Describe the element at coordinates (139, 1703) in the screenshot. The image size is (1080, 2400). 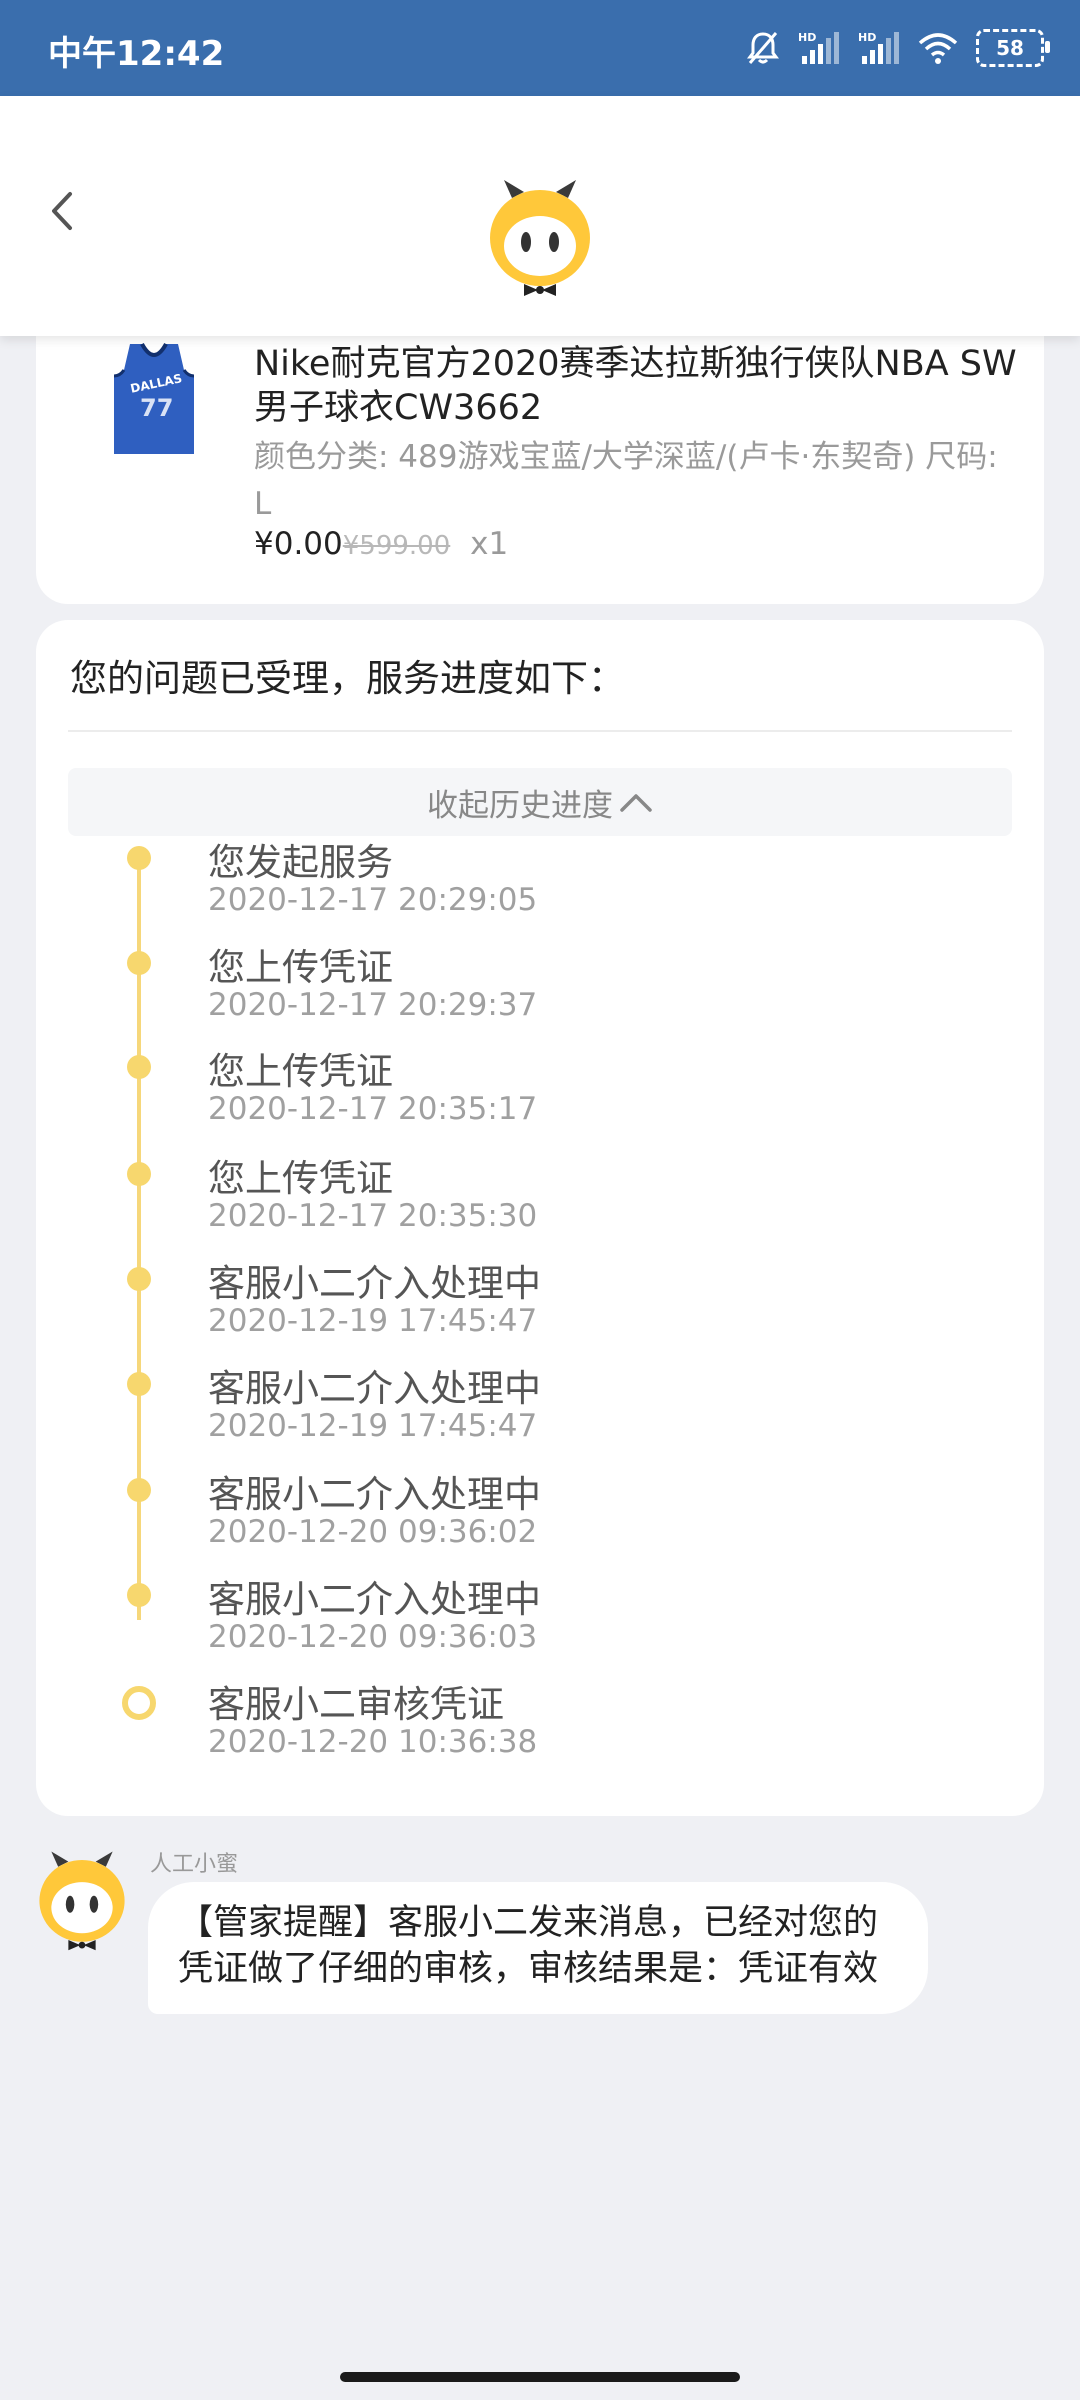
I see `timeline-dot-current` at that location.